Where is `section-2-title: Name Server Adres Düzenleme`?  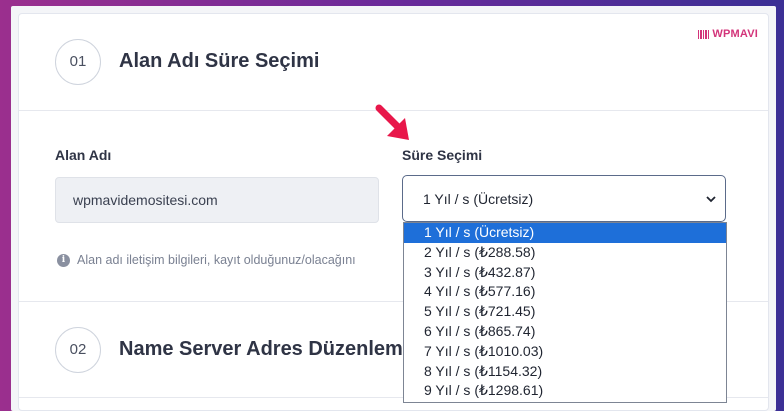
section-2-title: Name Server Adres Düzenleme is located at coordinates (266, 349).